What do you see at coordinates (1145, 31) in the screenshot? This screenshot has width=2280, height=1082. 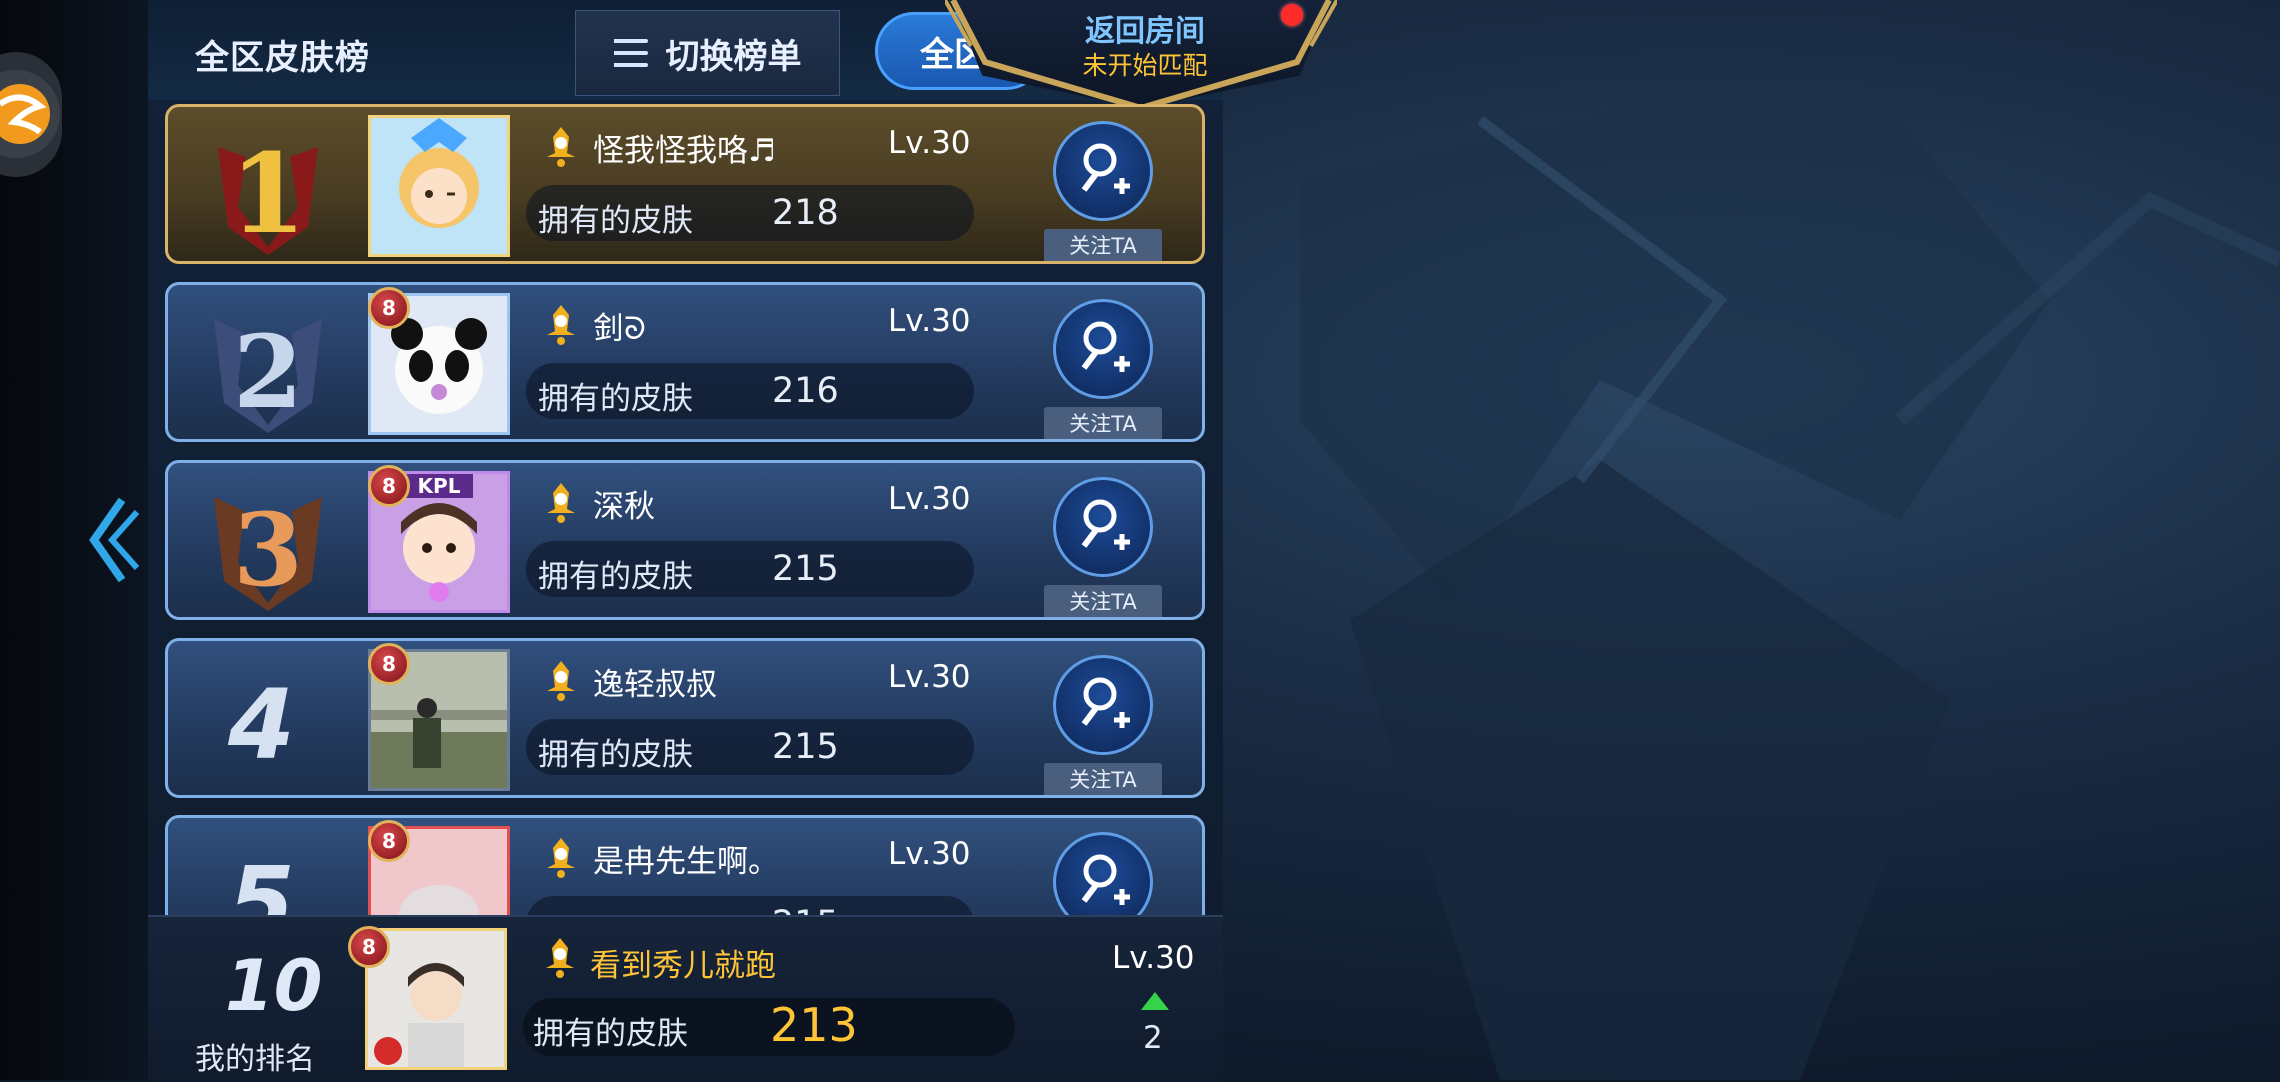 I see `return-room-title: 返回房间` at bounding box center [1145, 31].